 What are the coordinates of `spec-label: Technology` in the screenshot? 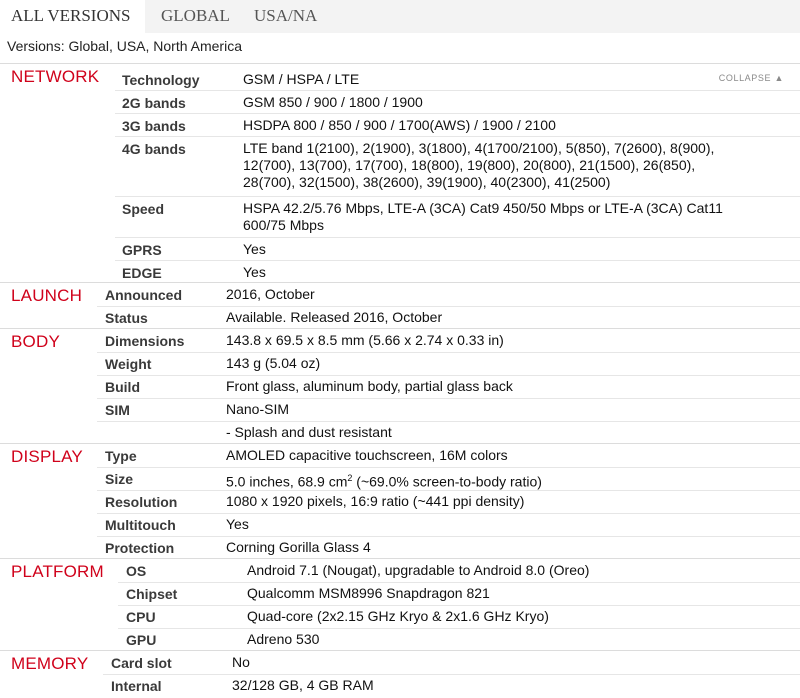 It's located at (161, 80).